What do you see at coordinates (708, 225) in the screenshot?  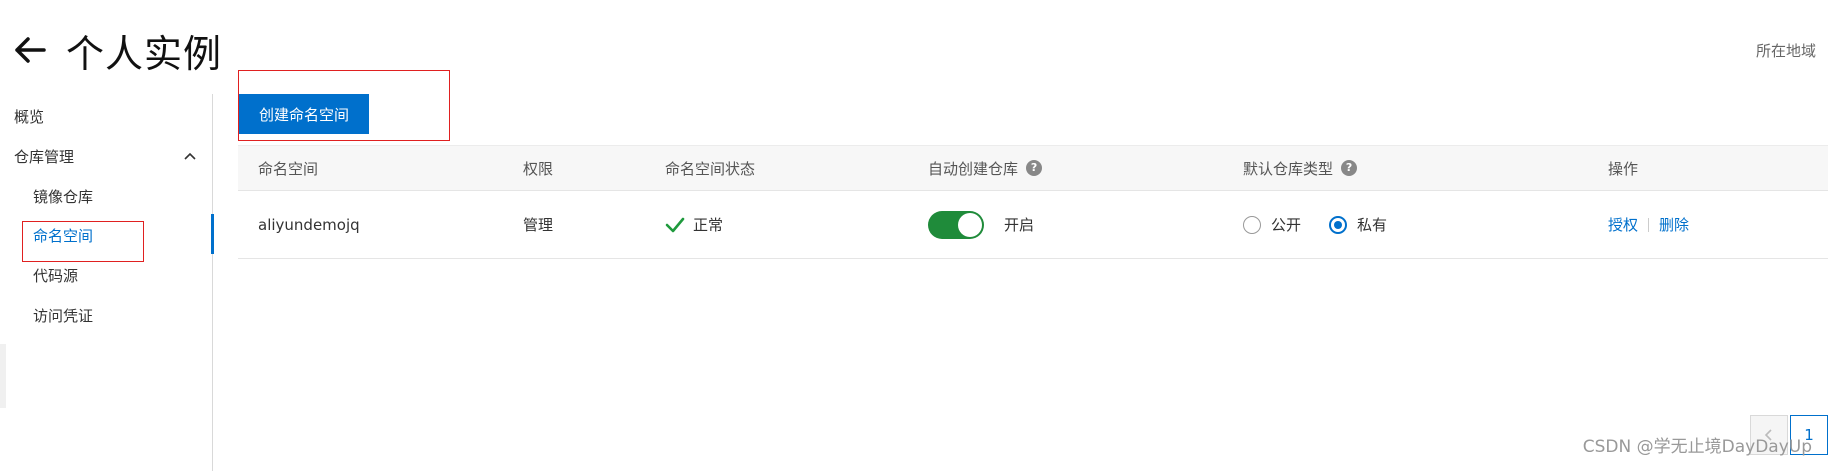 I see `status-text: 正常` at bounding box center [708, 225].